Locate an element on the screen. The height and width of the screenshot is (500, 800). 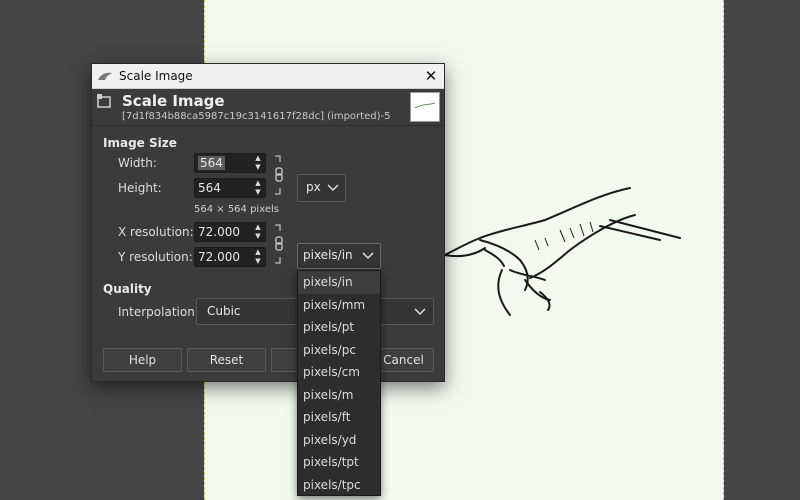
resolution-unit-dropdown: pixels/in is located at coordinates (339, 256).